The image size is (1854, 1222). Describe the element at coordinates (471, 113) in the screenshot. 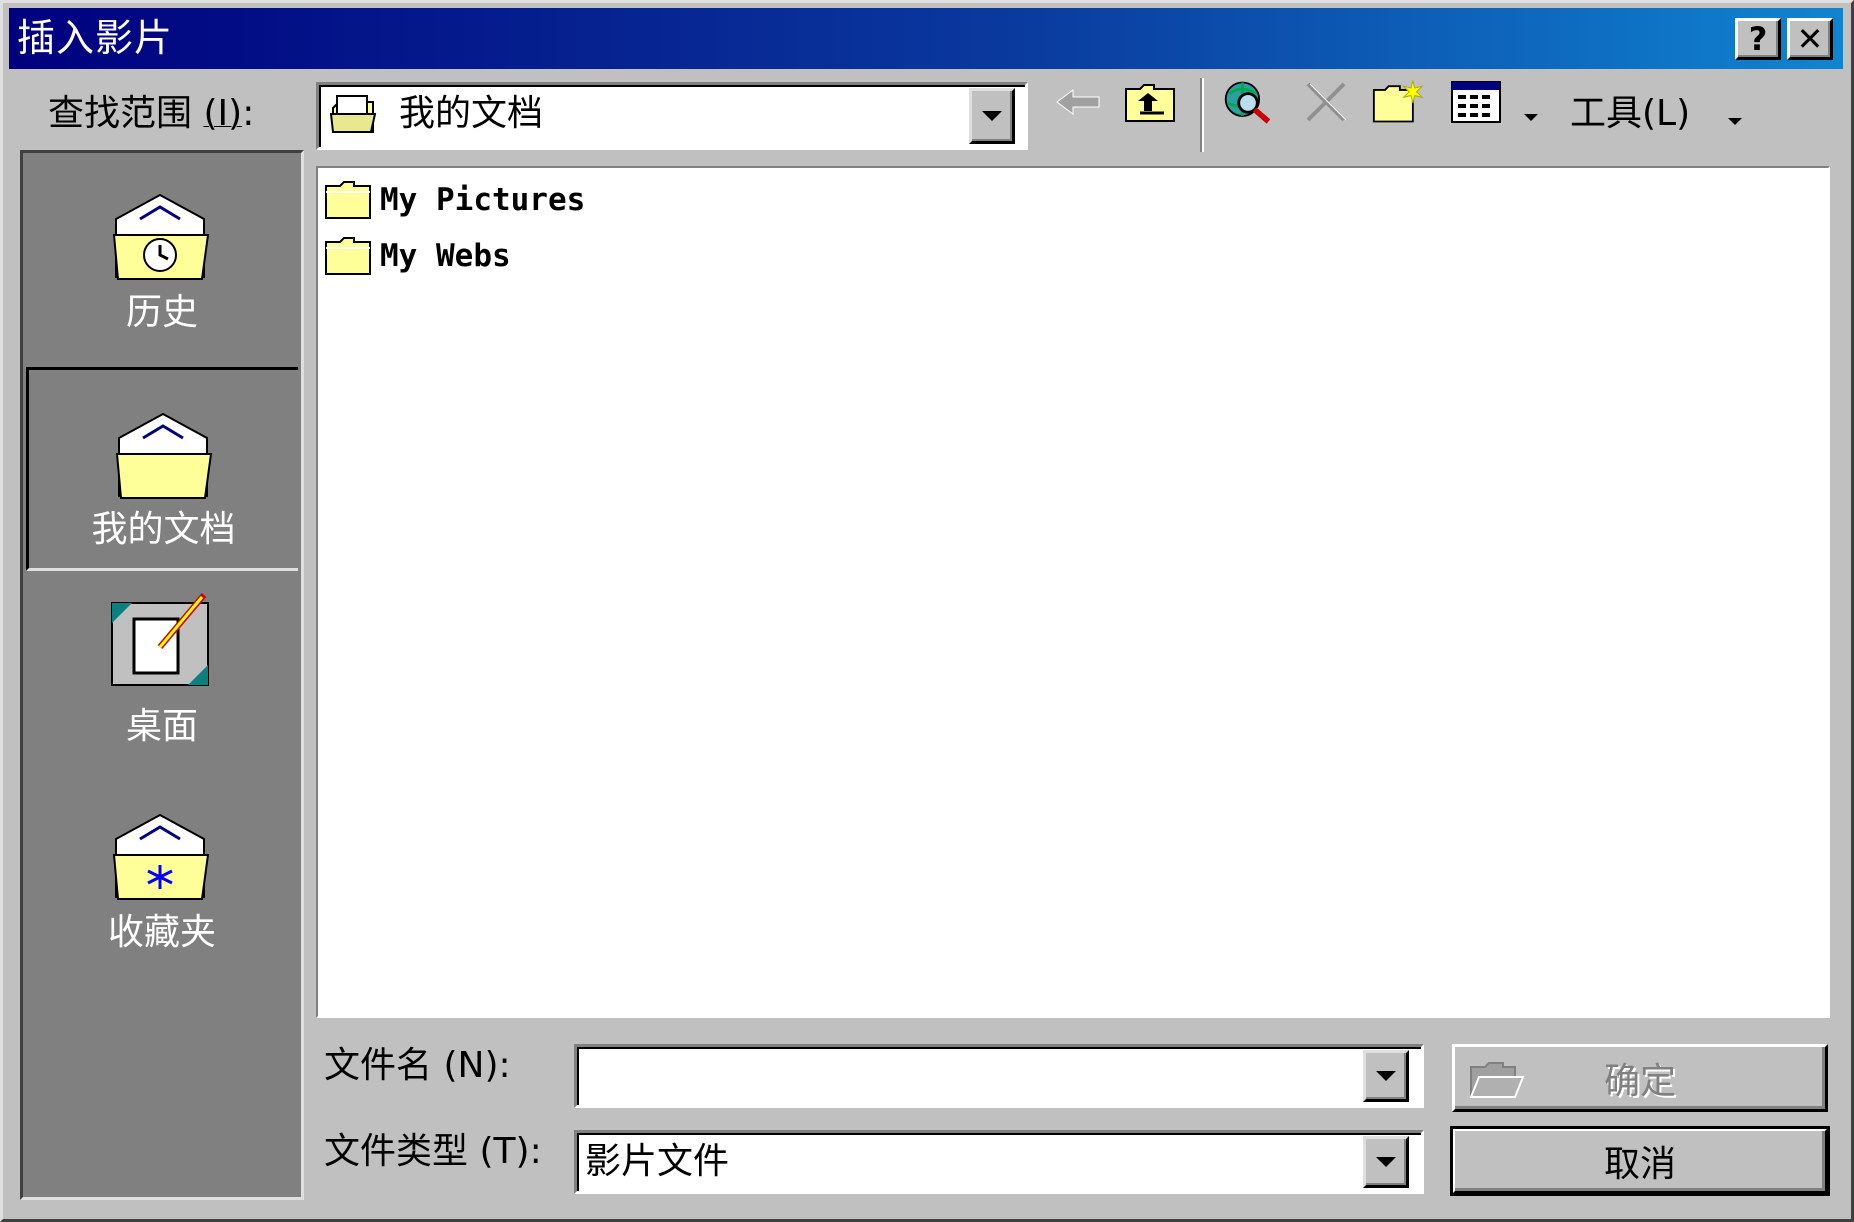

I see `look-in-value: 我的文档` at that location.